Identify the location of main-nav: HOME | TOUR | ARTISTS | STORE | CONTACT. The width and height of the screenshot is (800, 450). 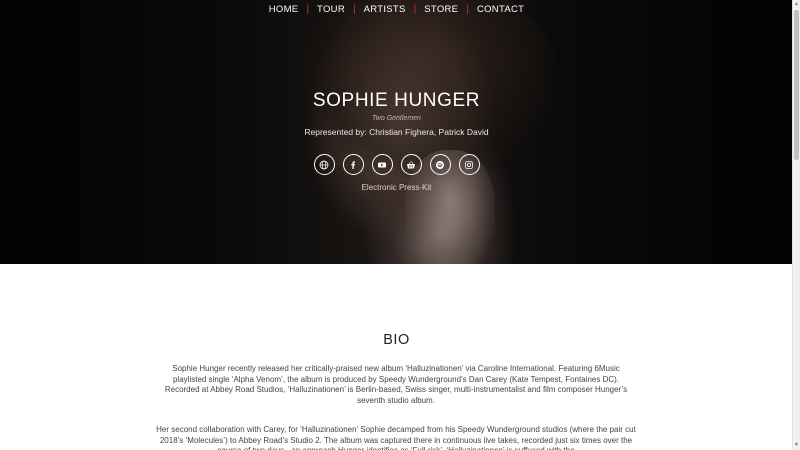
(396, 10).